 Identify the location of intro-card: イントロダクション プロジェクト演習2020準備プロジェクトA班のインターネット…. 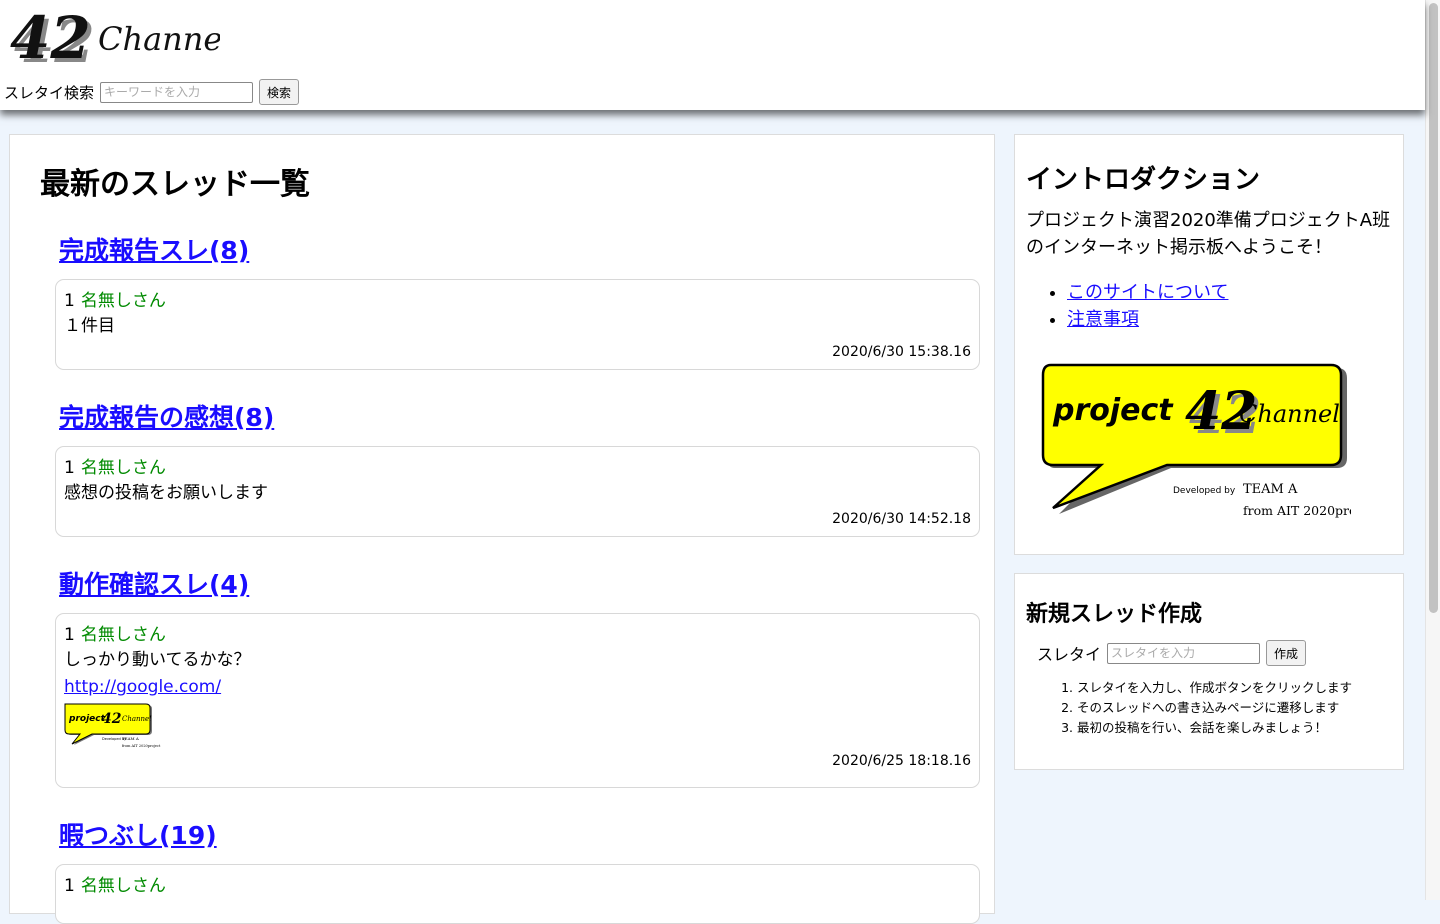
(1209, 344).